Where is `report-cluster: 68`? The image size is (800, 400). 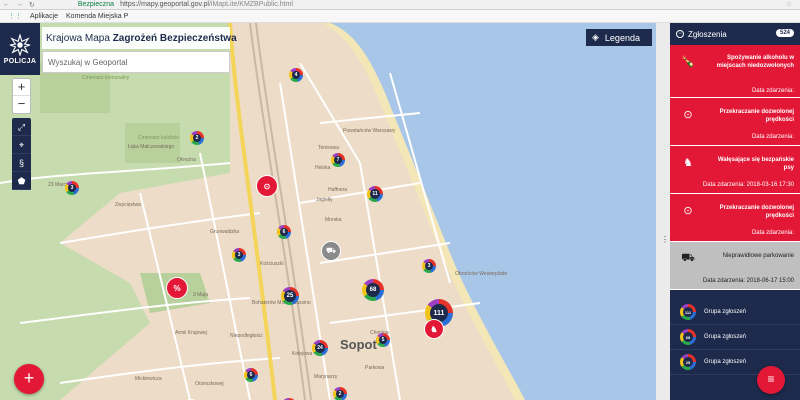 report-cluster: 68 is located at coordinates (373, 290).